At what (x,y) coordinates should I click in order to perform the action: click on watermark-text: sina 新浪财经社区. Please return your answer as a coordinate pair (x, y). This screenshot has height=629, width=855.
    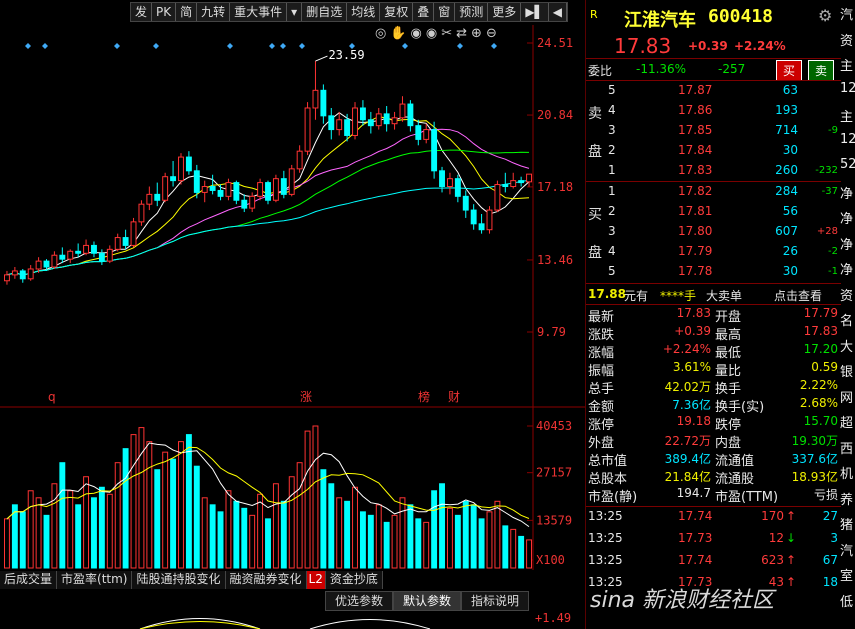
    Looking at the image, I should click on (682, 600).